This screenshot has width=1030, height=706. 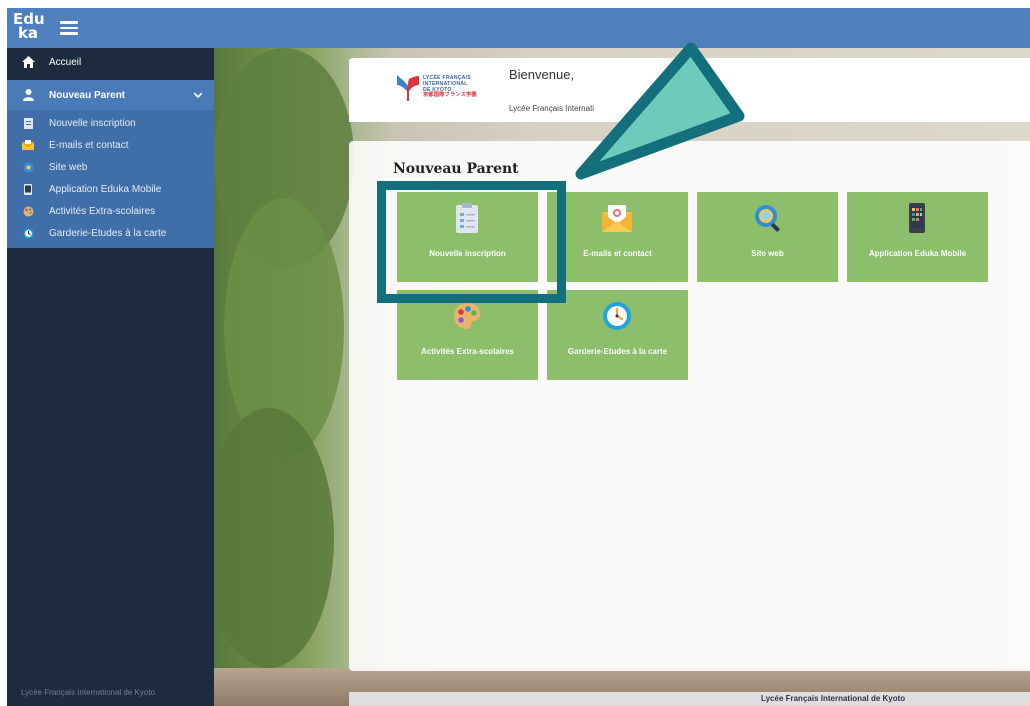 What do you see at coordinates (917, 253) in the screenshot?
I see `tile-label: Application Eduka Mobile` at bounding box center [917, 253].